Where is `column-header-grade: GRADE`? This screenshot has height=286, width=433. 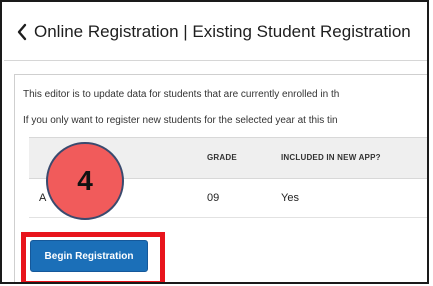
column-header-grade: GRADE is located at coordinates (222, 157).